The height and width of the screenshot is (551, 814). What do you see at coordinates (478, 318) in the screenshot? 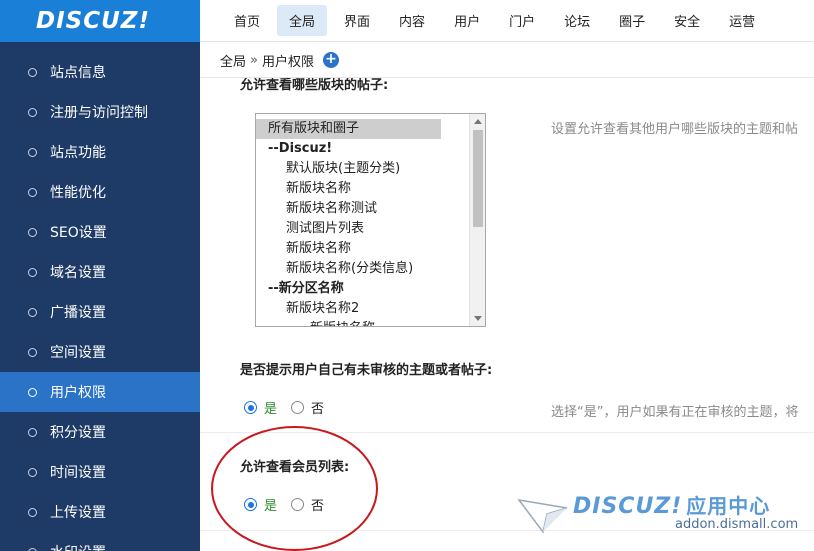
I see `scroll-down-icon` at bounding box center [478, 318].